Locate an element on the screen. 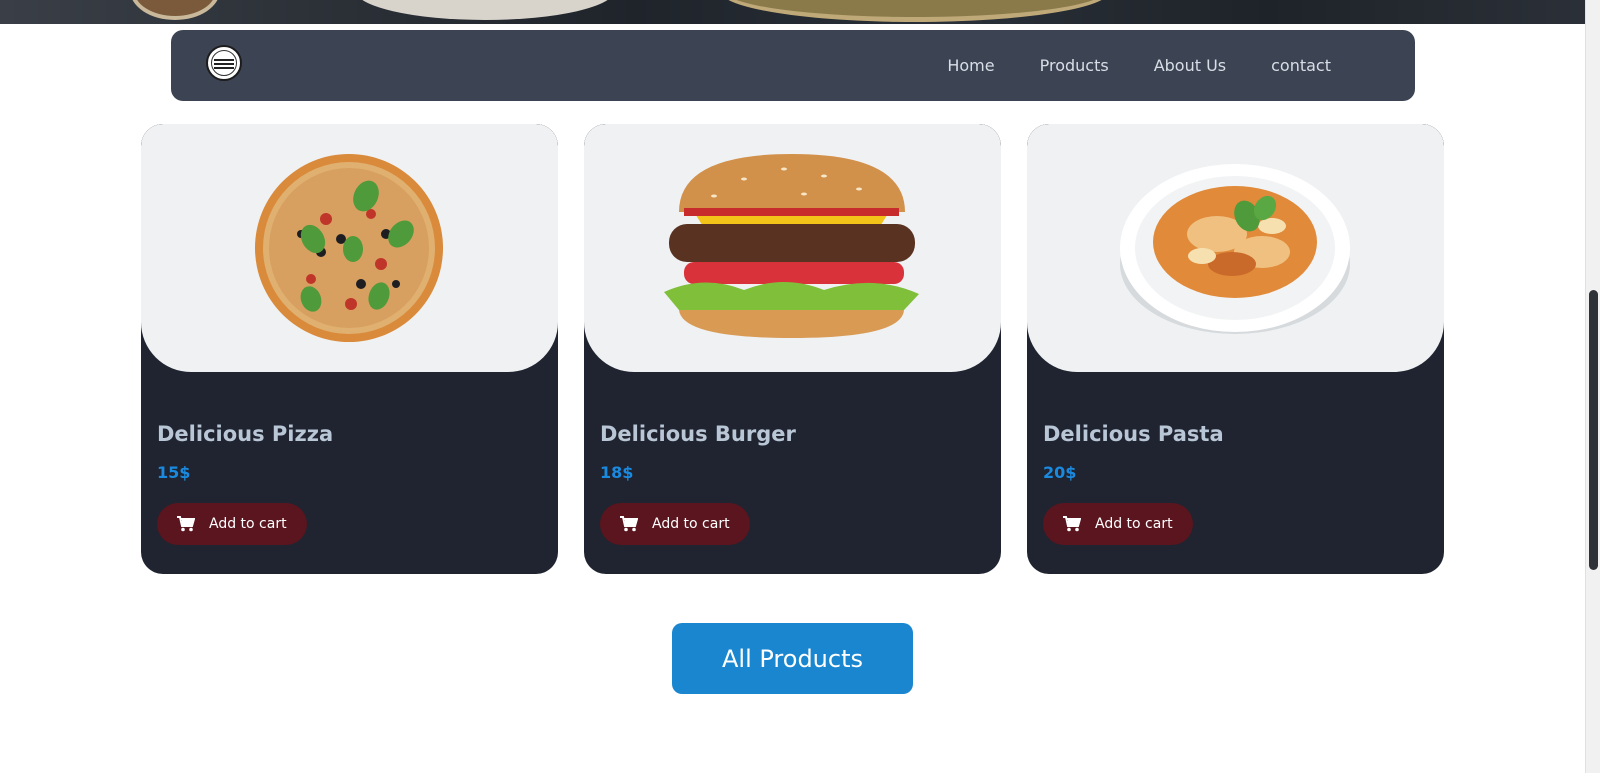 This screenshot has height=773, width=1600. restaurant-logo is located at coordinates (224, 63).